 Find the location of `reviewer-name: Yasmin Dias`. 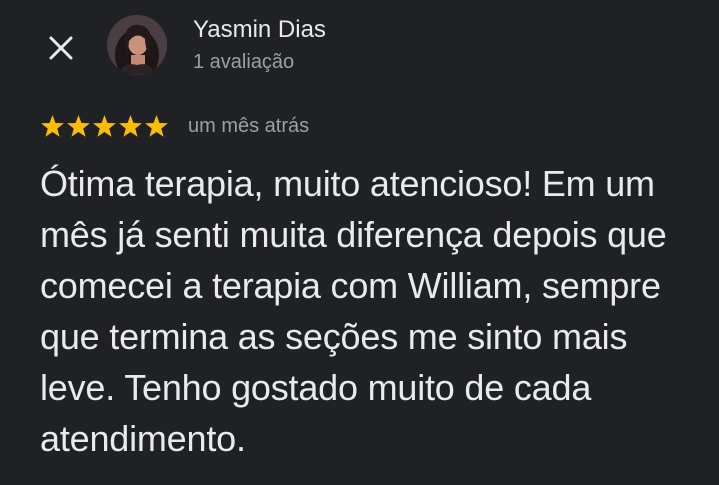

reviewer-name: Yasmin Dias is located at coordinates (259, 30).